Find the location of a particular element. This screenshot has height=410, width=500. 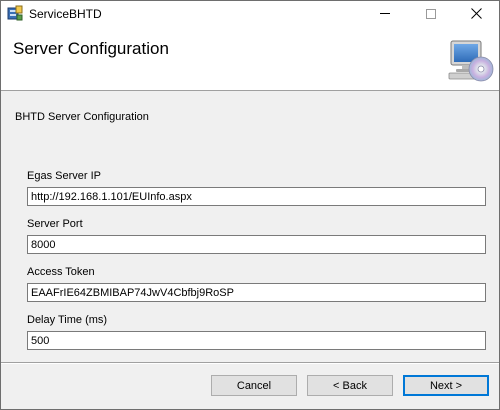

page-title: Server Configuration is located at coordinates (91, 48).